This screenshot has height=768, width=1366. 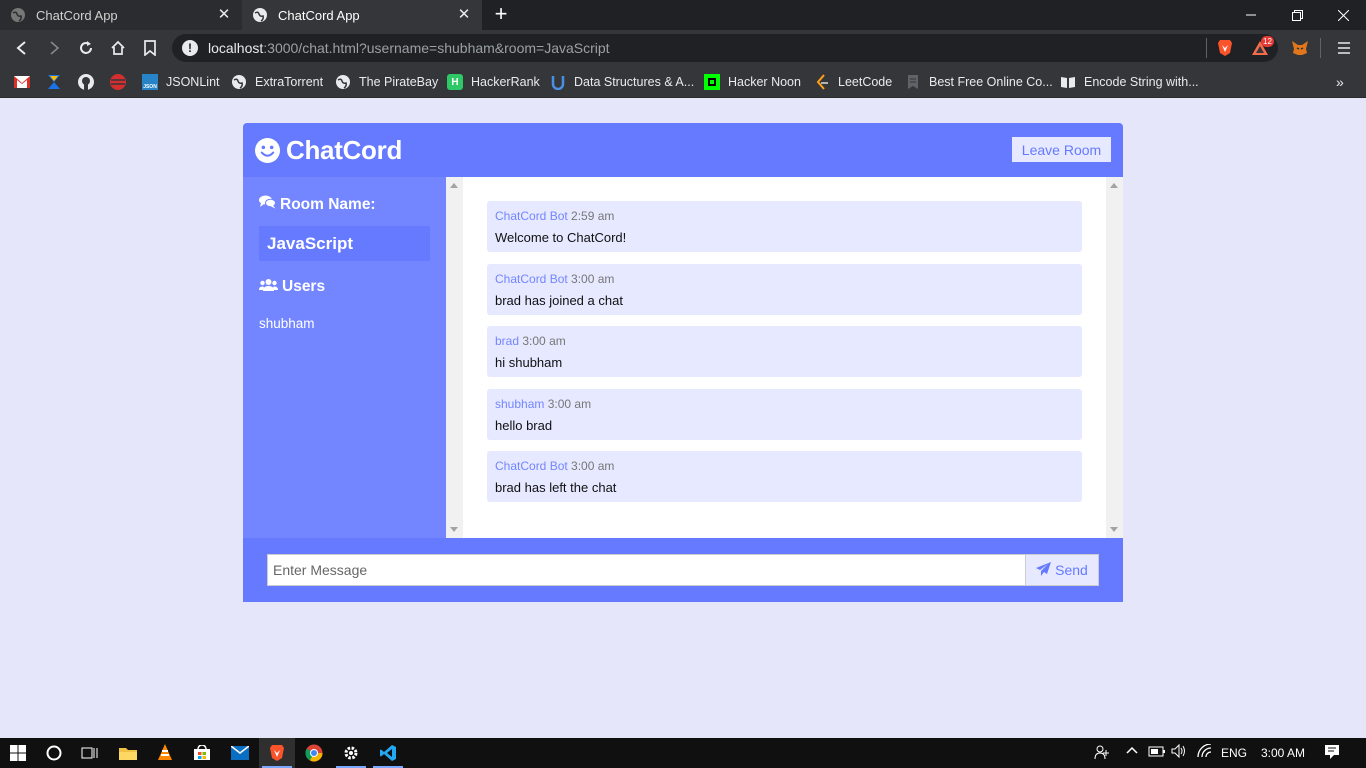 I want to click on user-list: shubham, so click(x=344, y=323).